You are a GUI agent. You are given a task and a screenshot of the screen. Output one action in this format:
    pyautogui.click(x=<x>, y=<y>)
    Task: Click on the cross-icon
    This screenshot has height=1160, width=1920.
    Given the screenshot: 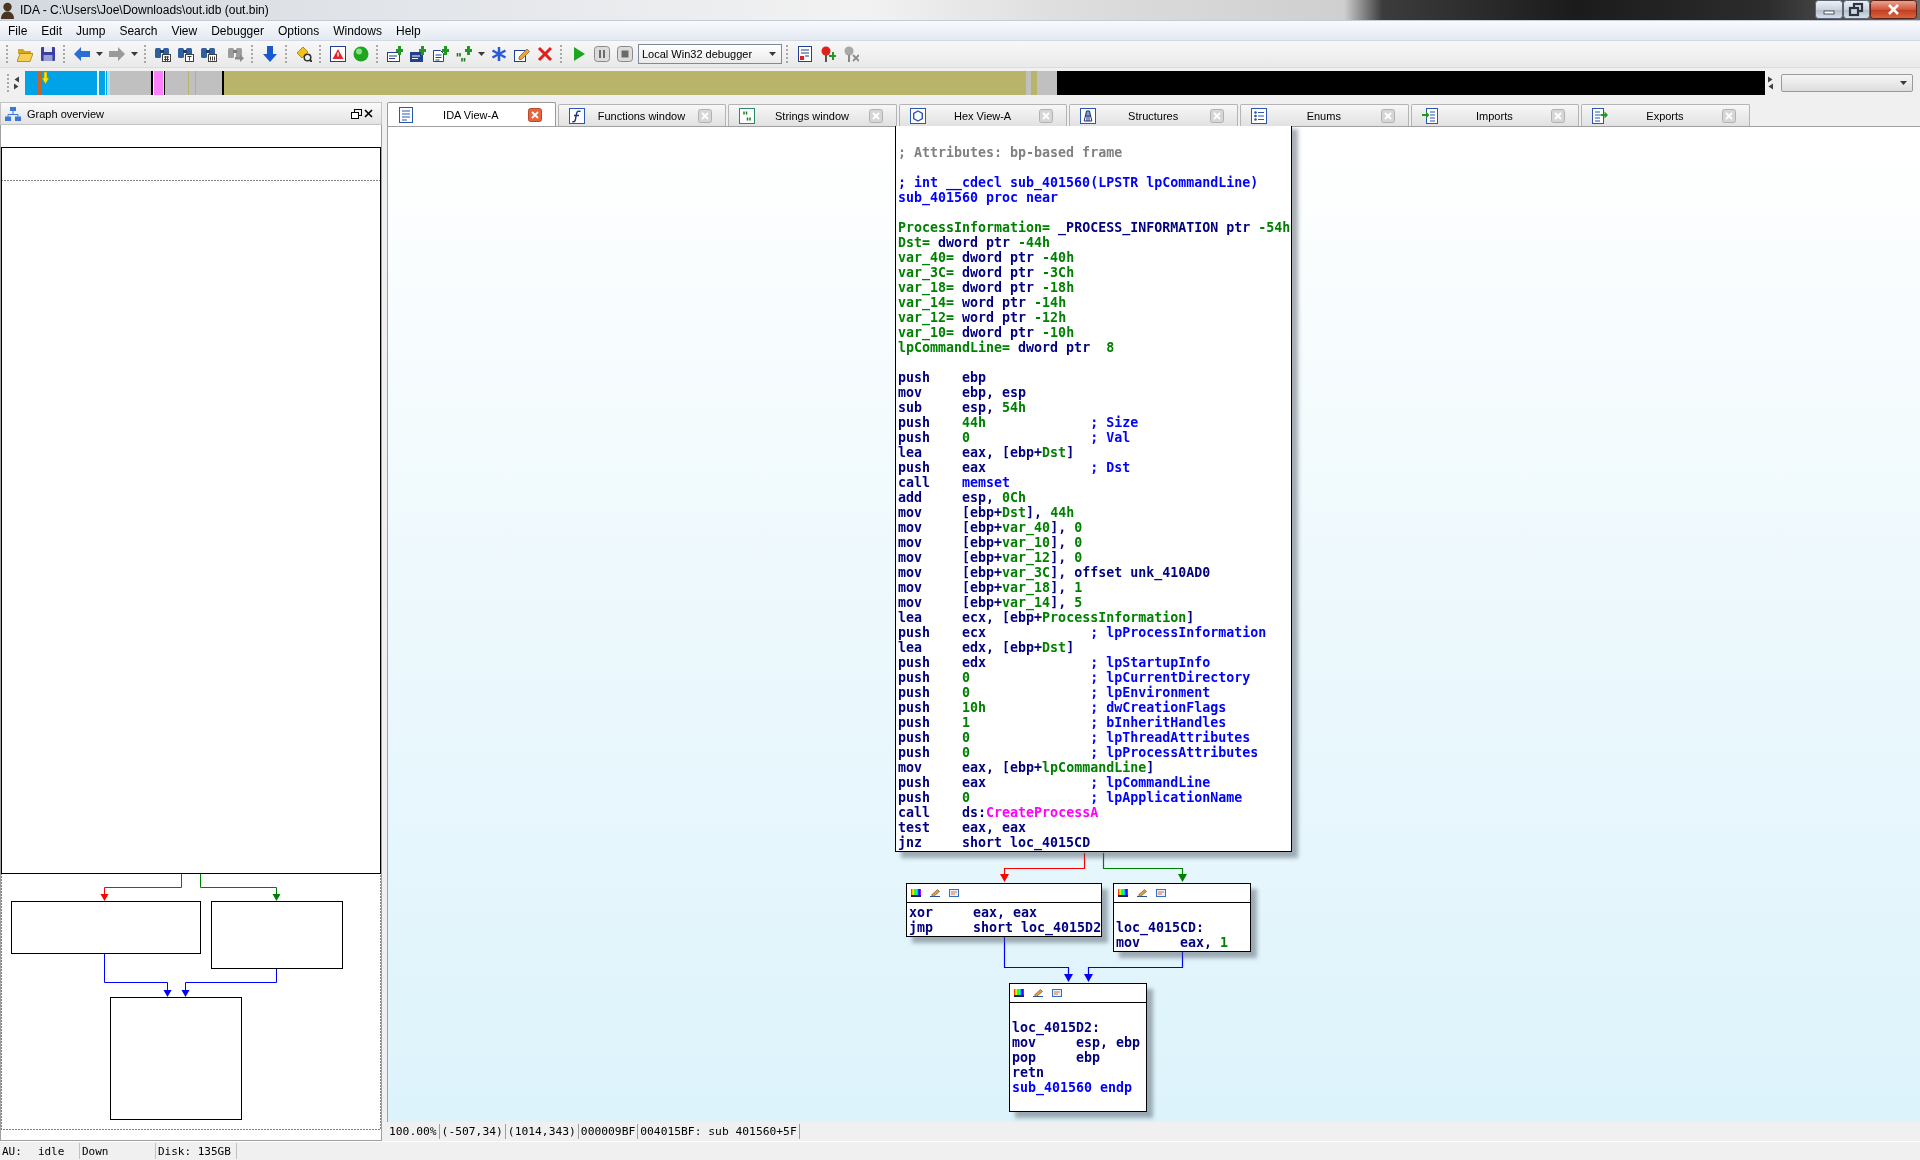 What is the action you would take?
    pyautogui.click(x=544, y=54)
    